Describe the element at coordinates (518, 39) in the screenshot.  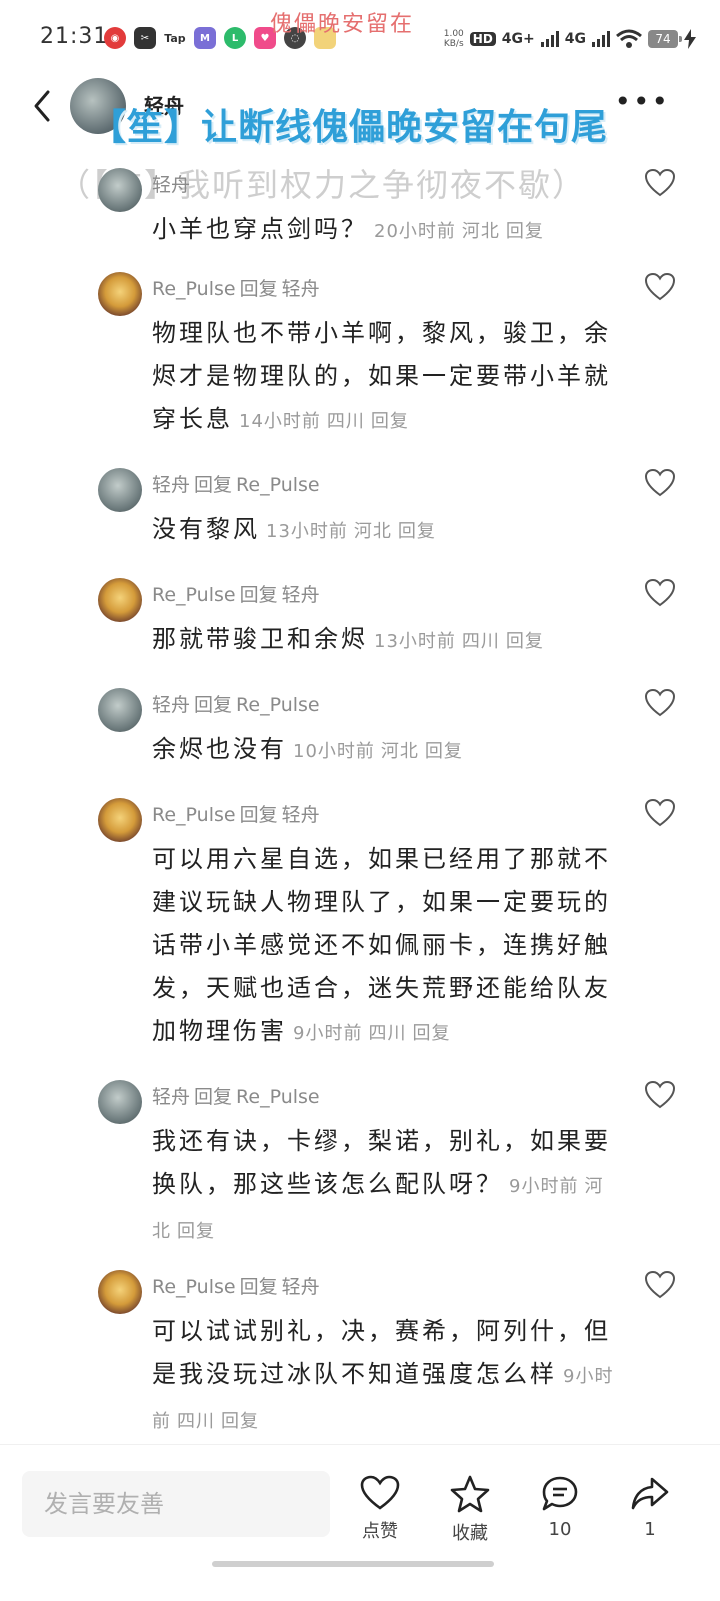
I see `network-type-1: 4G+` at that location.